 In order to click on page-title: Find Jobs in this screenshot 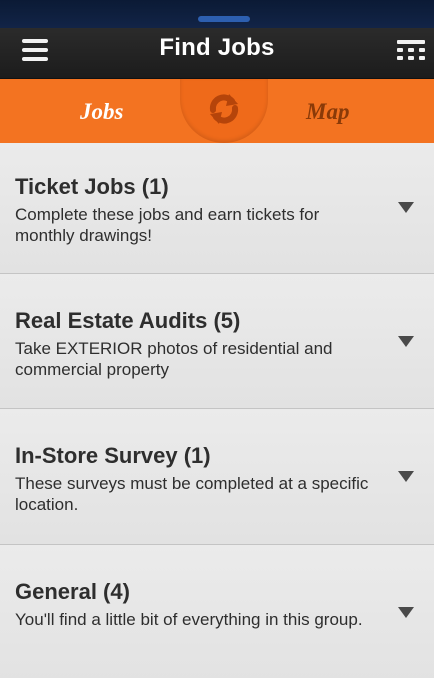, I will do `click(217, 47)`.